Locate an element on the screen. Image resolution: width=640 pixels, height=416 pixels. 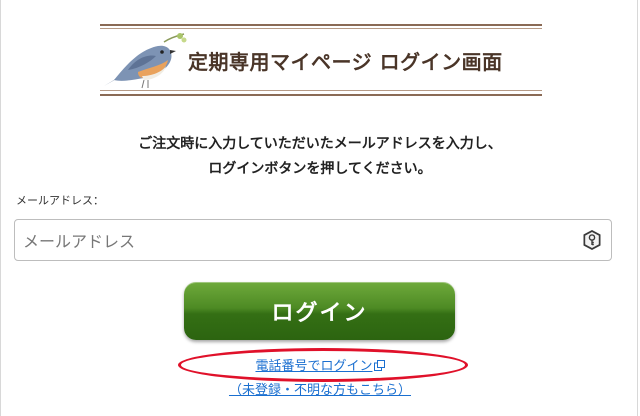
phone-login-link: 電話番号でログイン is located at coordinates (320, 364).